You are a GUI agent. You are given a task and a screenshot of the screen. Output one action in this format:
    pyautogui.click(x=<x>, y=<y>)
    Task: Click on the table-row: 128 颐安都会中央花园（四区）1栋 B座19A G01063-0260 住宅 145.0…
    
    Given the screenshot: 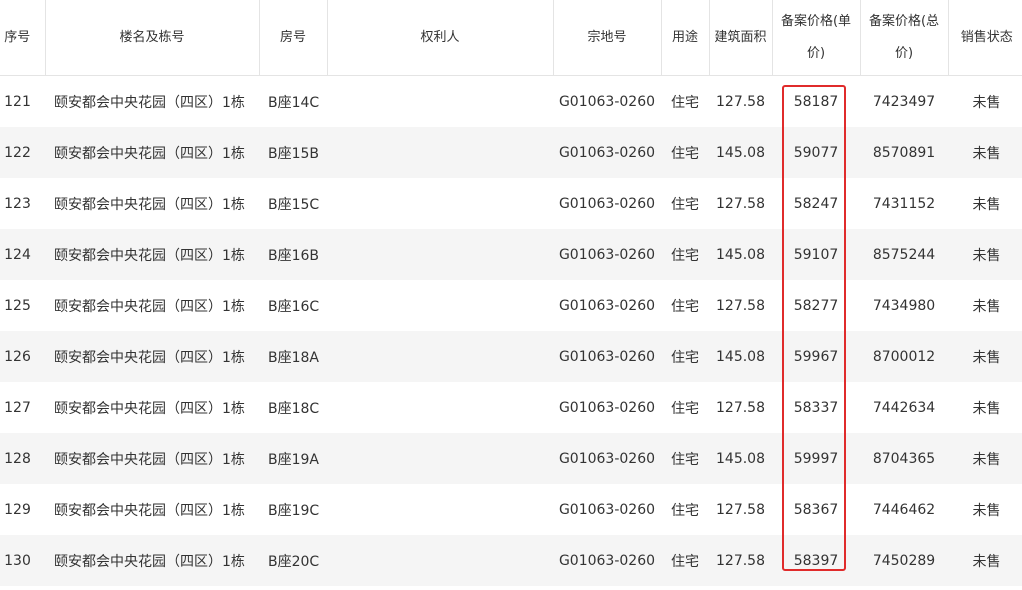 What is the action you would take?
    pyautogui.click(x=511, y=458)
    